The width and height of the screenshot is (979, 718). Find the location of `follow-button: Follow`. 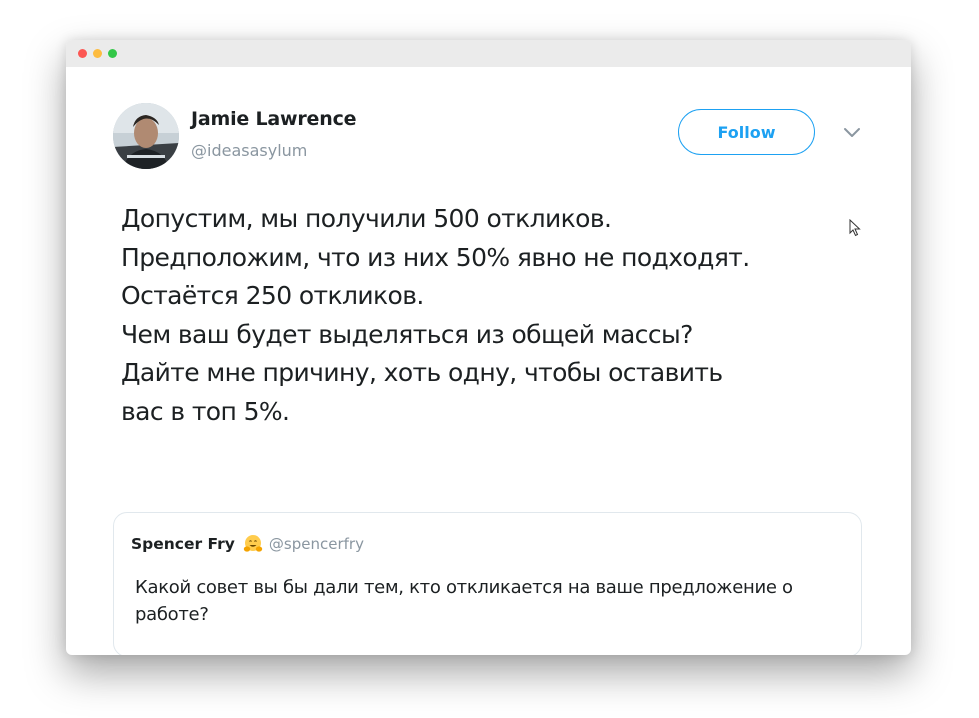

follow-button: Follow is located at coordinates (746, 132).